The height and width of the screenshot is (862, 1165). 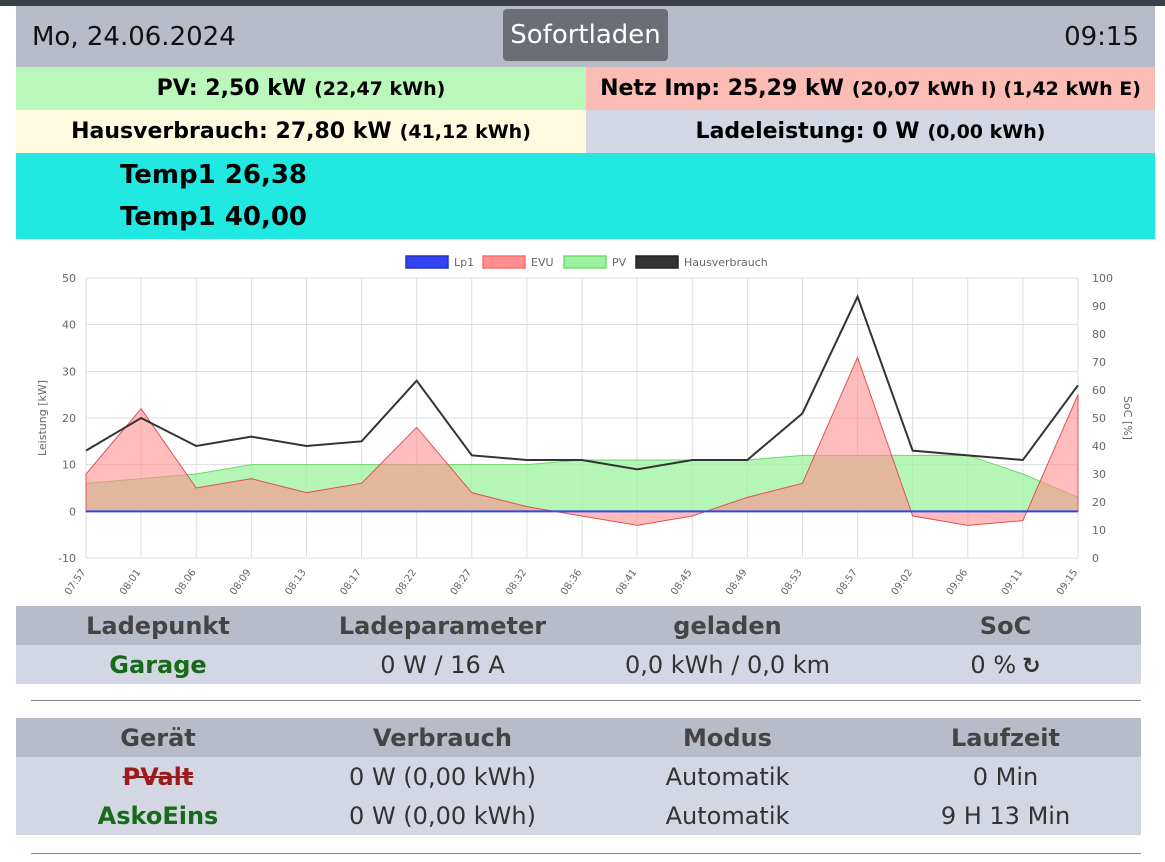 What do you see at coordinates (1005, 776) in the screenshot?
I see `device-runtime: 0 Min` at bounding box center [1005, 776].